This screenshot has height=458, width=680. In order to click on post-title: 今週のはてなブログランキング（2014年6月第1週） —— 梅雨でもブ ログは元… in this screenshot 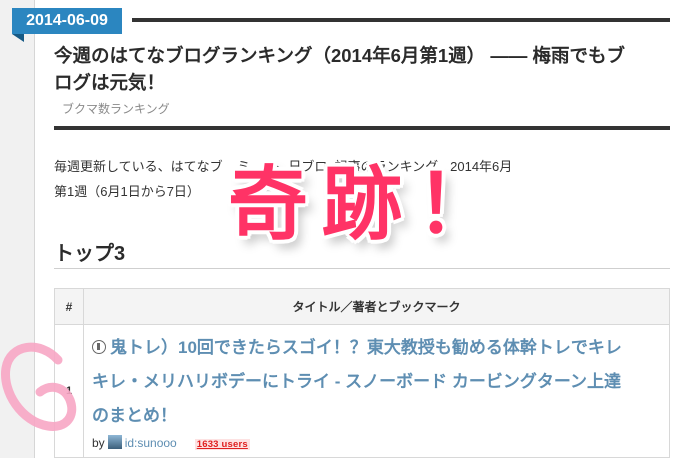, I will do `click(360, 69)`.